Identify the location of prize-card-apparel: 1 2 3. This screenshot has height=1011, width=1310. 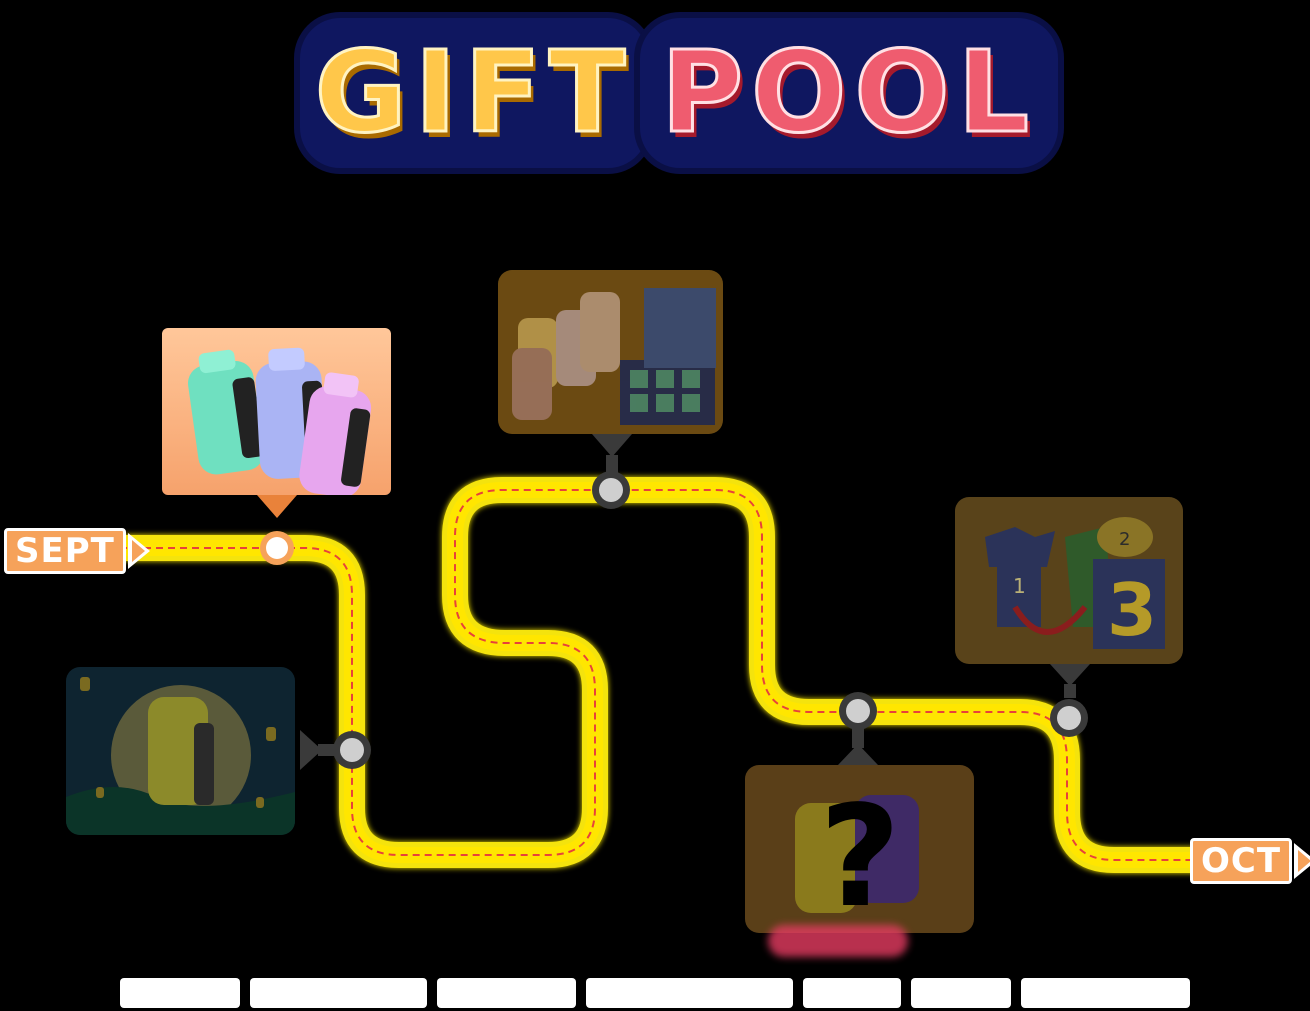
(1069, 580).